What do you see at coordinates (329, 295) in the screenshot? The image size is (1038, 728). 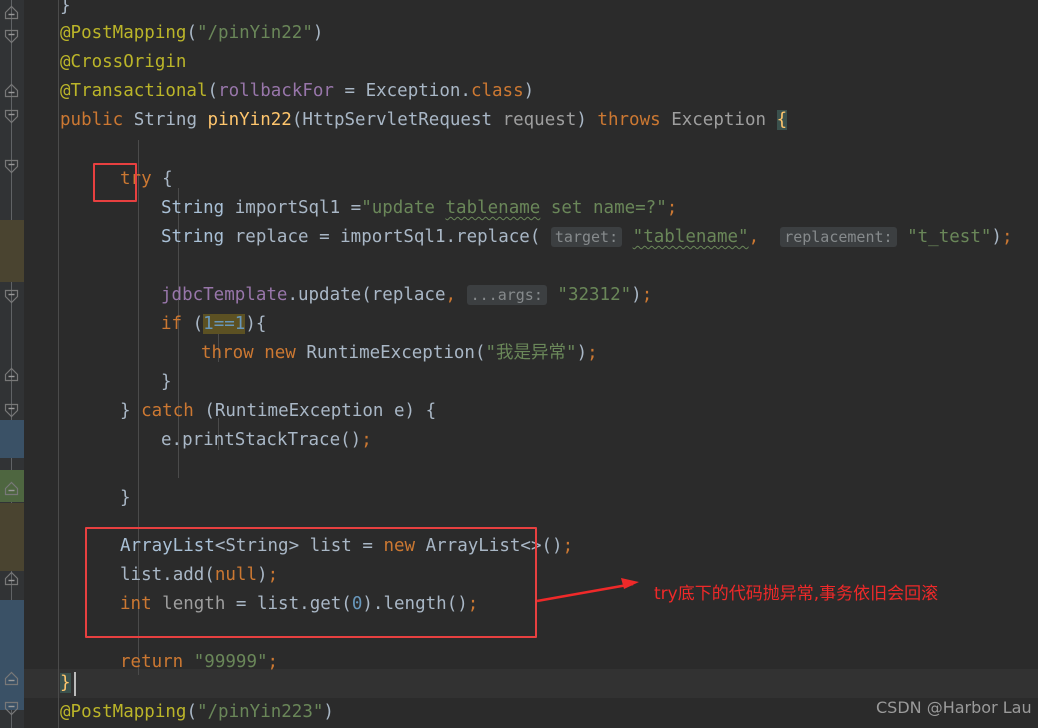 I see `token-method-call: update` at bounding box center [329, 295].